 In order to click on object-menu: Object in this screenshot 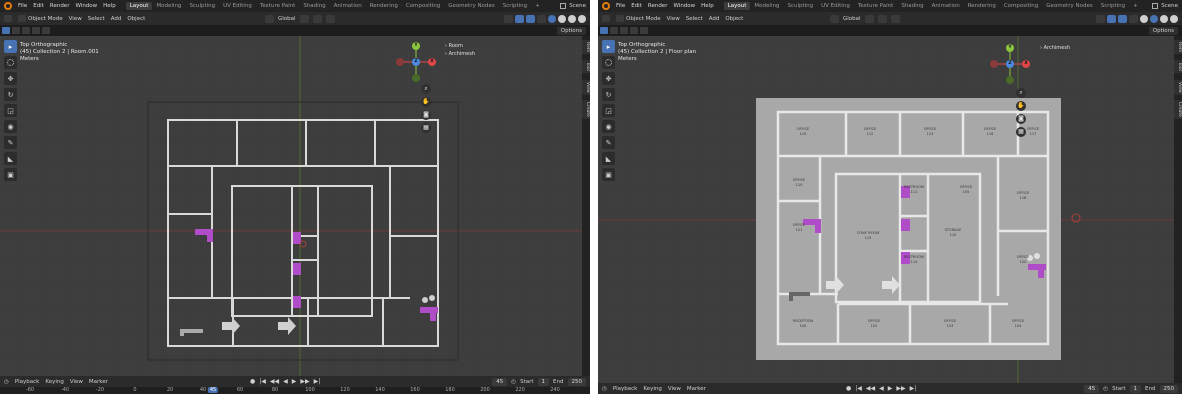, I will do `click(734, 19)`.